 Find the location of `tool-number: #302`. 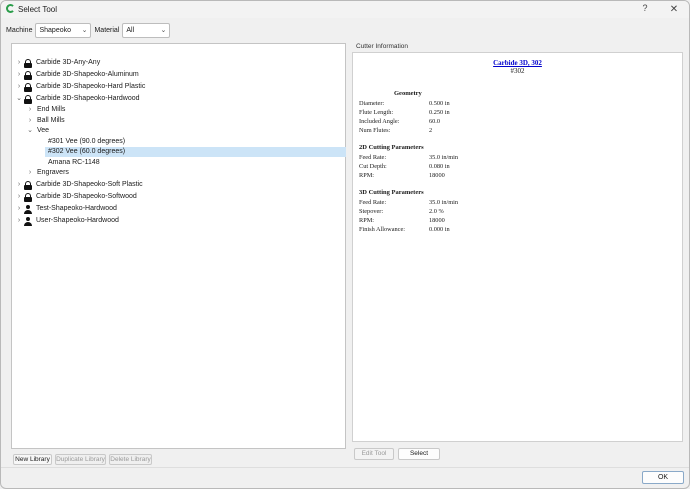

tool-number: #302 is located at coordinates (517, 71).